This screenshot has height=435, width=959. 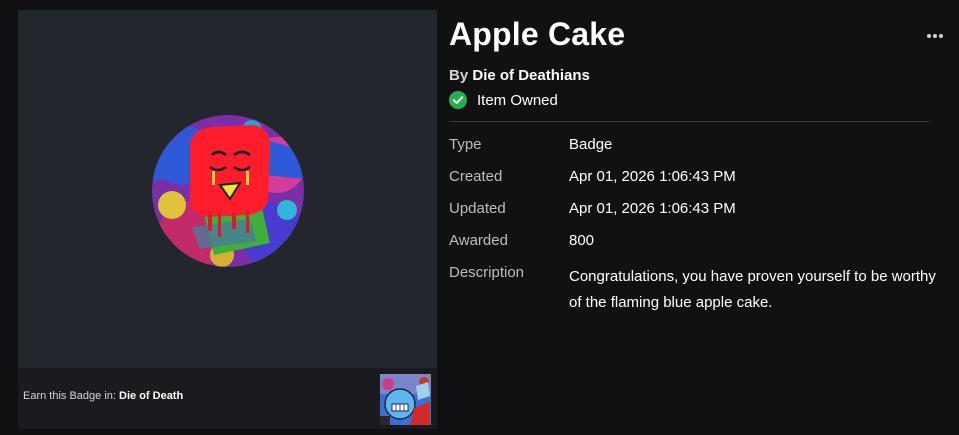 I want to click on item-title: Apple Cake, so click(x=537, y=34).